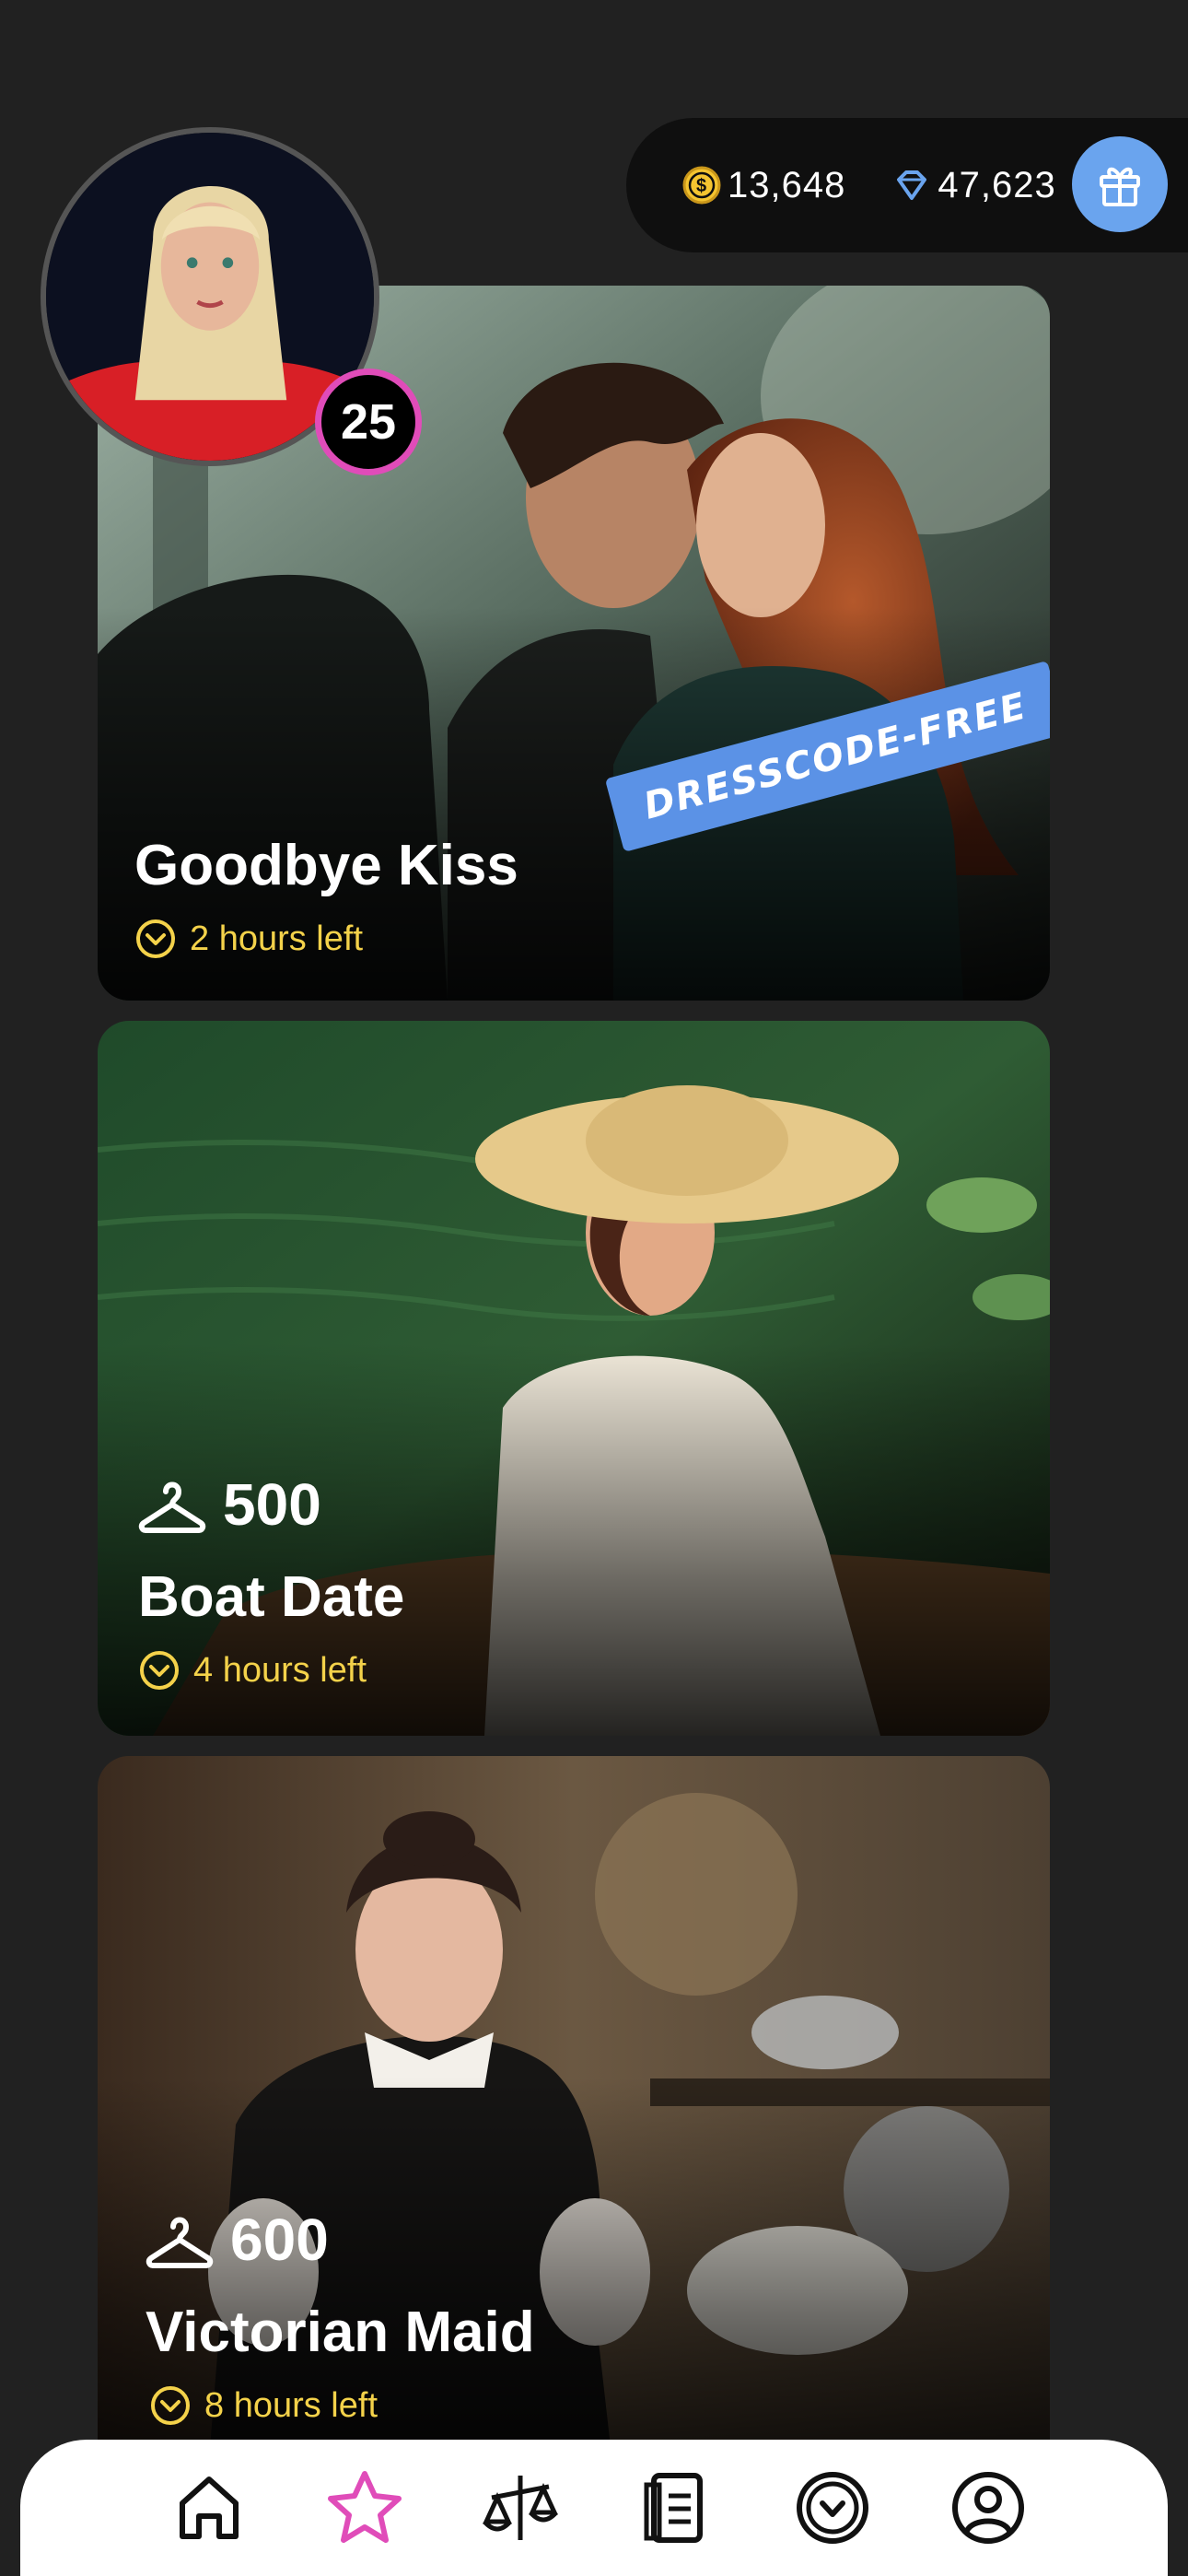 This screenshot has height=2576, width=1188. I want to click on gems-value: 47,623, so click(997, 184).